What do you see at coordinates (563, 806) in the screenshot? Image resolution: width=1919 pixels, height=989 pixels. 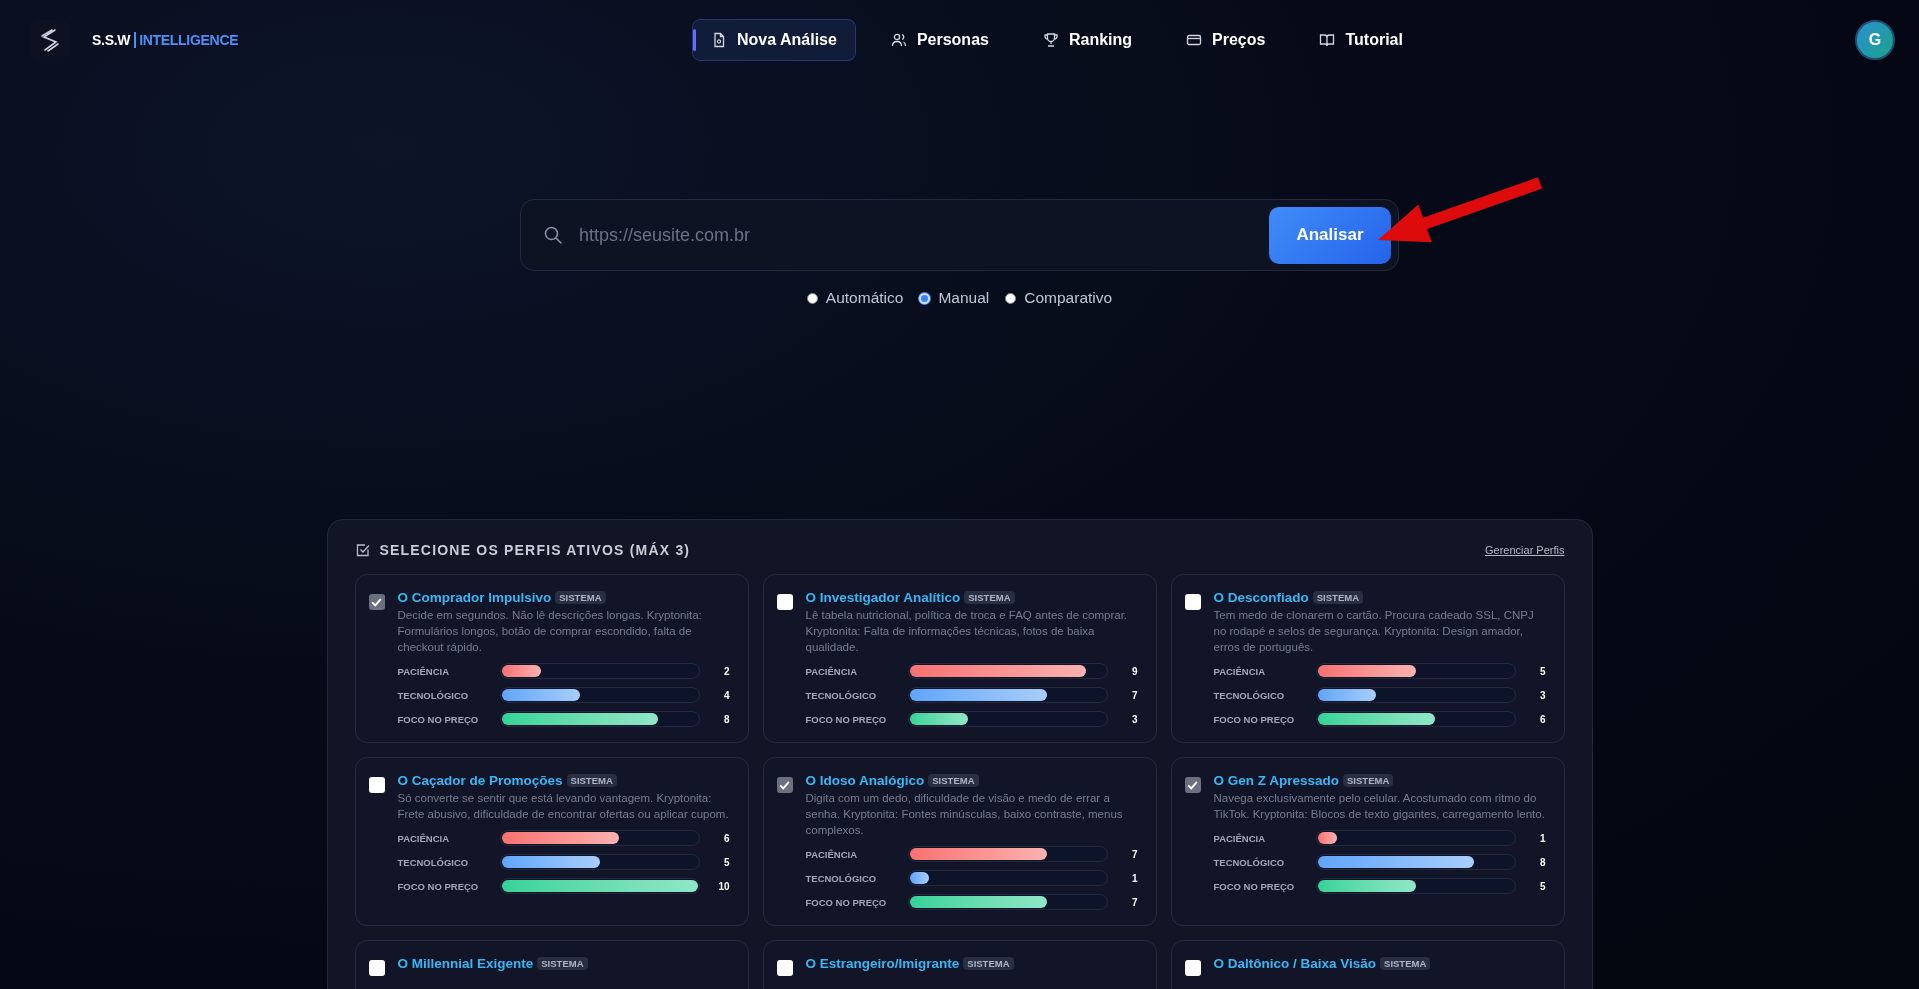 I see `profile-description: Só converte se sentir que está levando vantagem. Kryptonita: Frete abusivo, dificuldade de encontrar ofertas ou aplicar cupom.` at bounding box center [563, 806].